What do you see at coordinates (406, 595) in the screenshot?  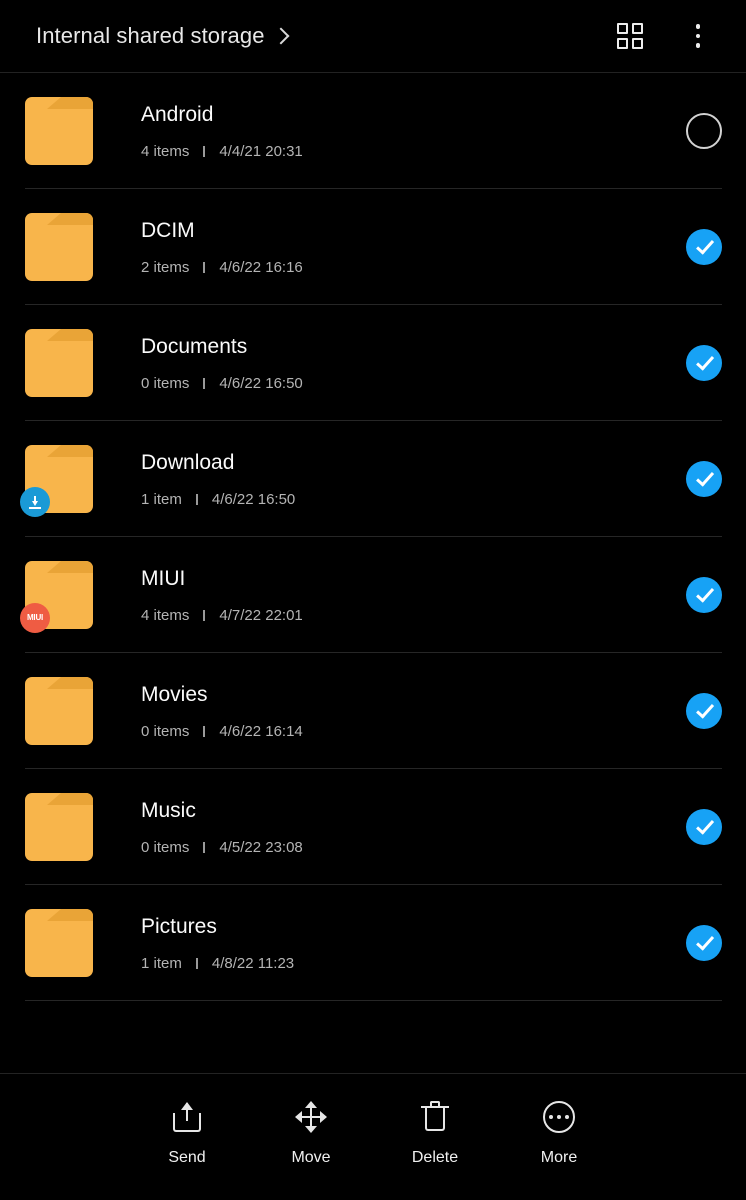 I see `file-row-text: MIUI 4 items 4/7/22 22:01` at bounding box center [406, 595].